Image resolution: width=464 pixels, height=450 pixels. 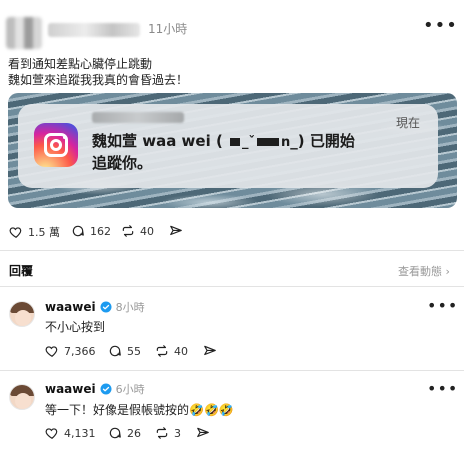 I want to click on comment-button: 26, so click(x=124, y=433).